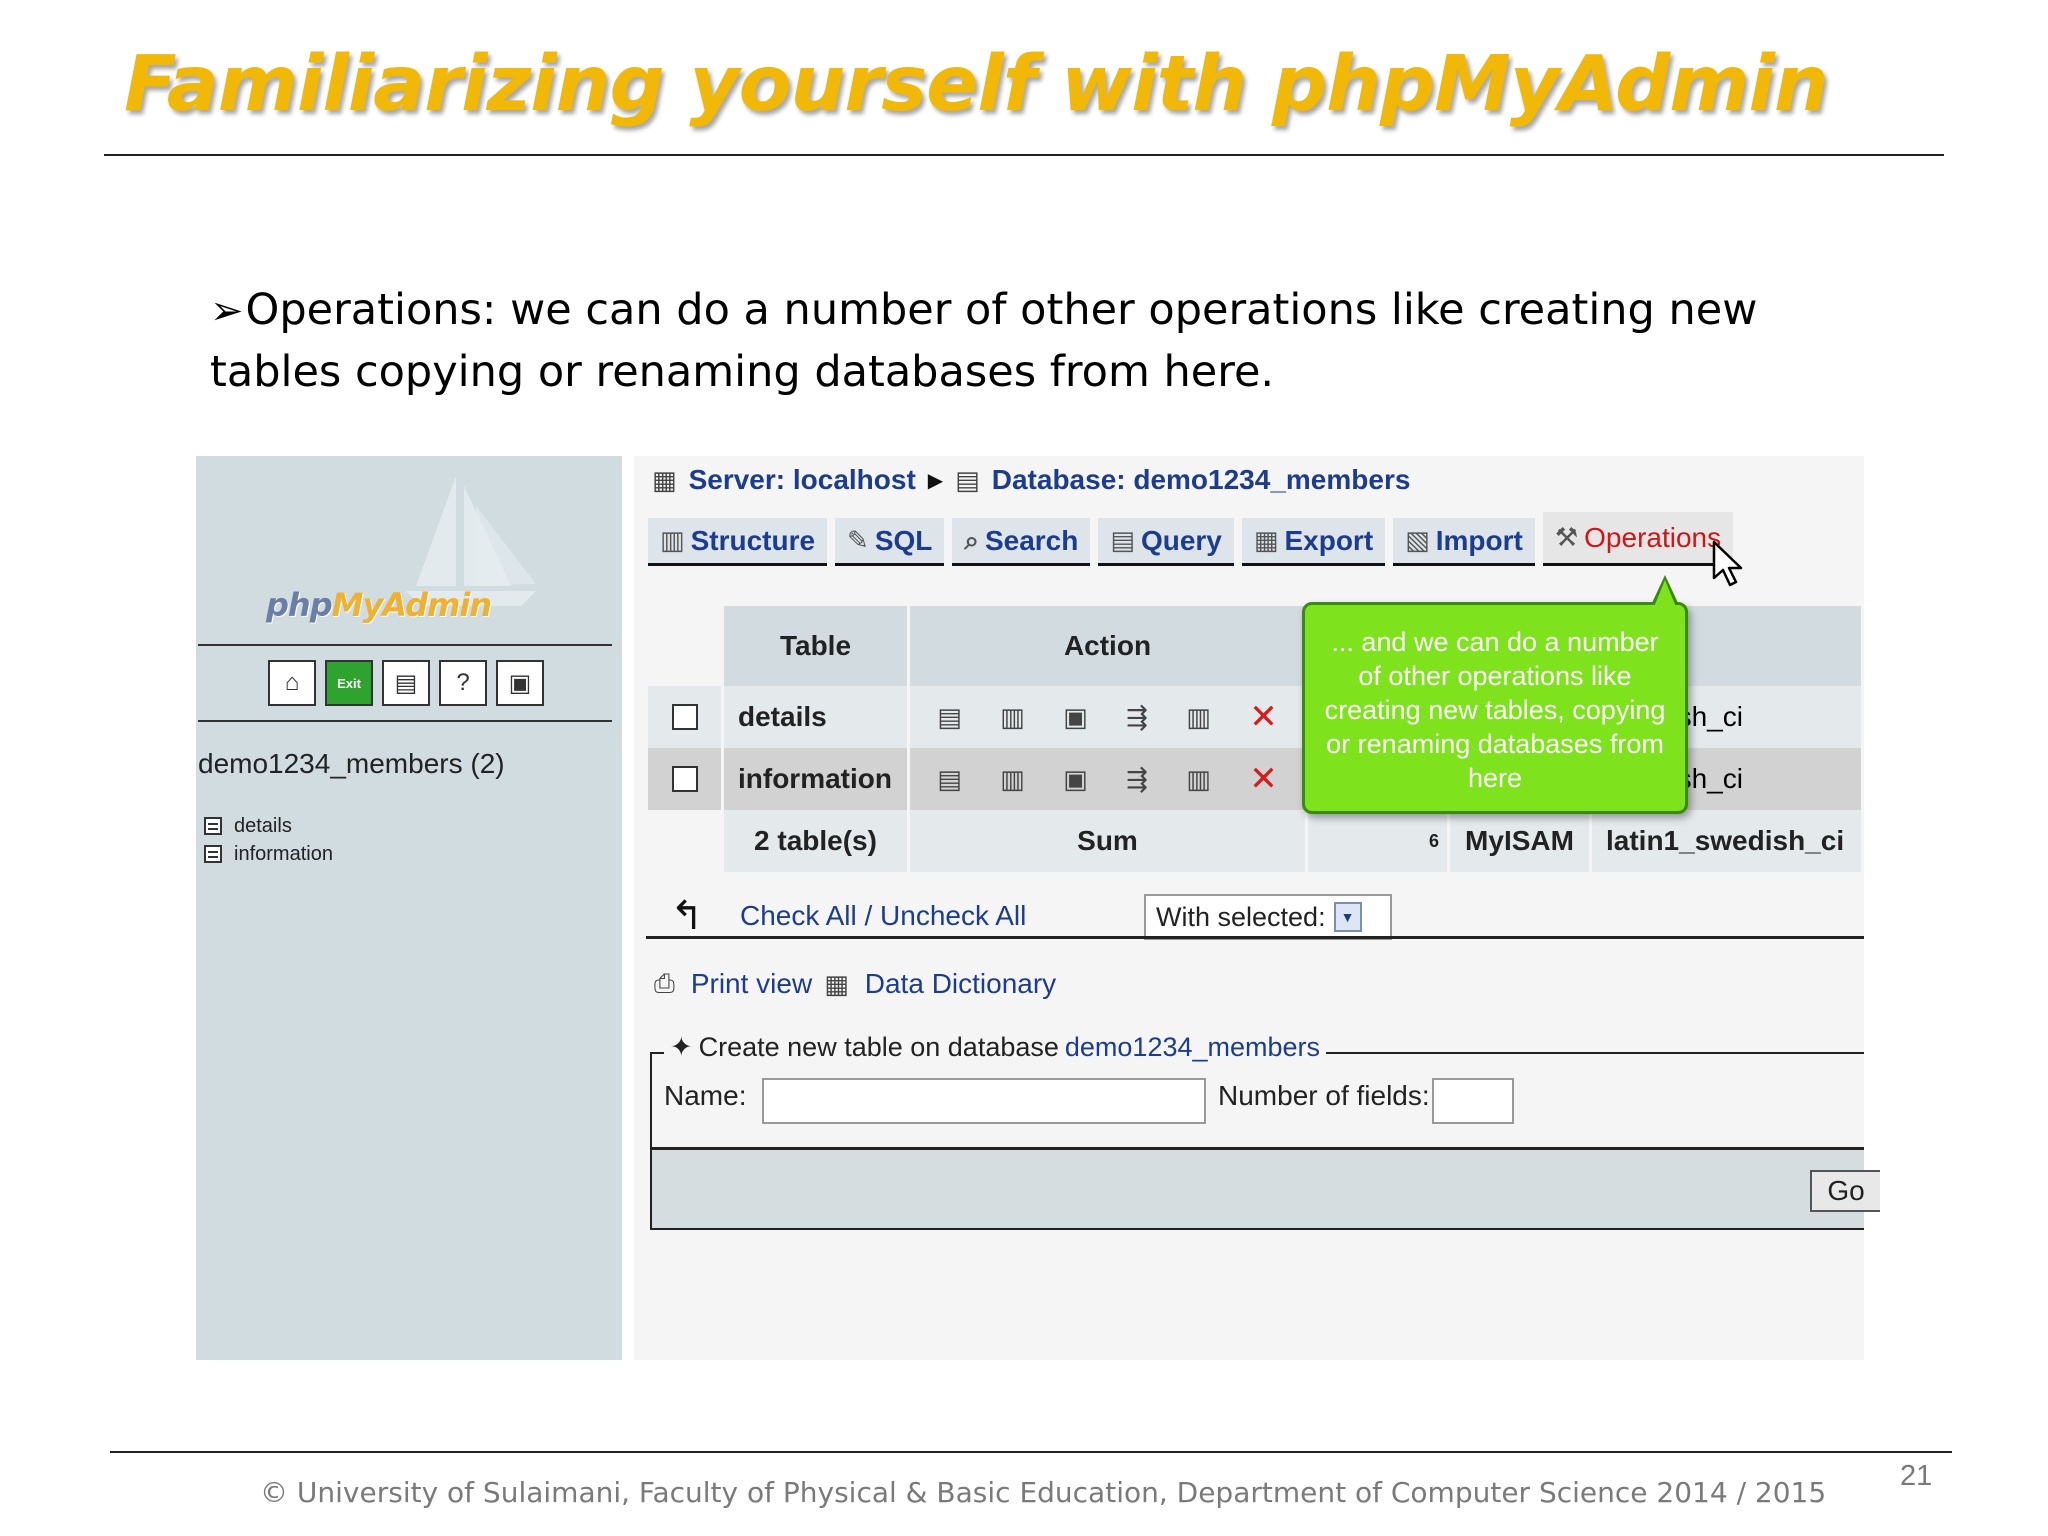 This screenshot has width=2048, height=1536. What do you see at coordinates (971, 539) in the screenshot?
I see `search-icon: ⌕` at bounding box center [971, 539].